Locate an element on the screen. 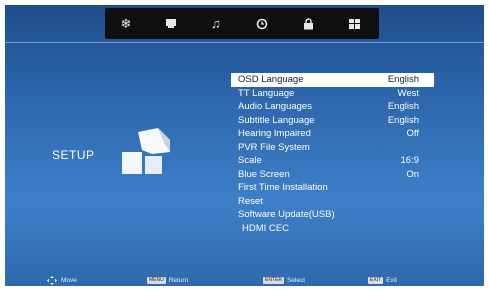  menu-item-pvr-file-system: PVR File System is located at coordinates (332, 148).